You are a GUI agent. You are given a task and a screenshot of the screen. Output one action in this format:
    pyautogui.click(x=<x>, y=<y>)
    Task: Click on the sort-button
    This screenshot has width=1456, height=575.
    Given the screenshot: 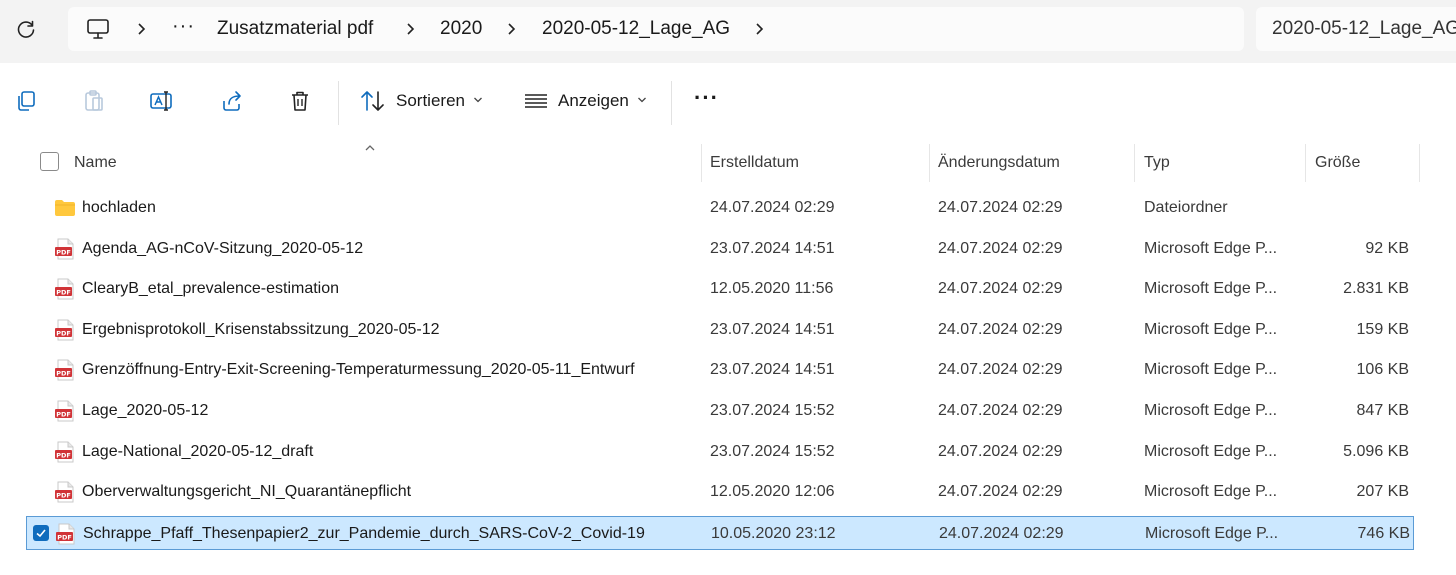 What is the action you would take?
    pyautogui.click(x=373, y=101)
    